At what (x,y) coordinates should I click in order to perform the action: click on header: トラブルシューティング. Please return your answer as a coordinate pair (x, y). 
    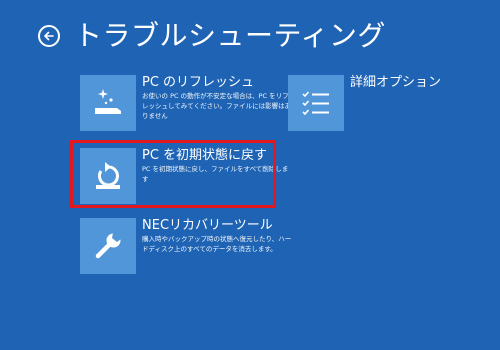
    Looking at the image, I should click on (212, 36).